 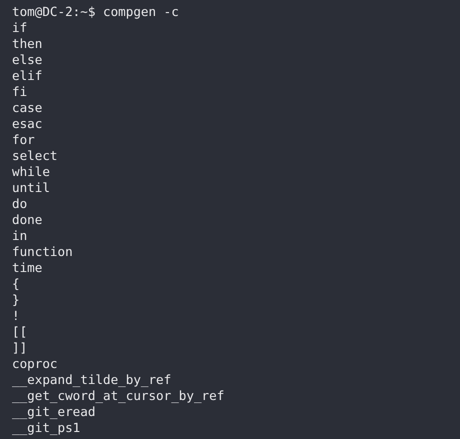 What do you see at coordinates (35, 364) in the screenshot?
I see `output-line: coproc` at bounding box center [35, 364].